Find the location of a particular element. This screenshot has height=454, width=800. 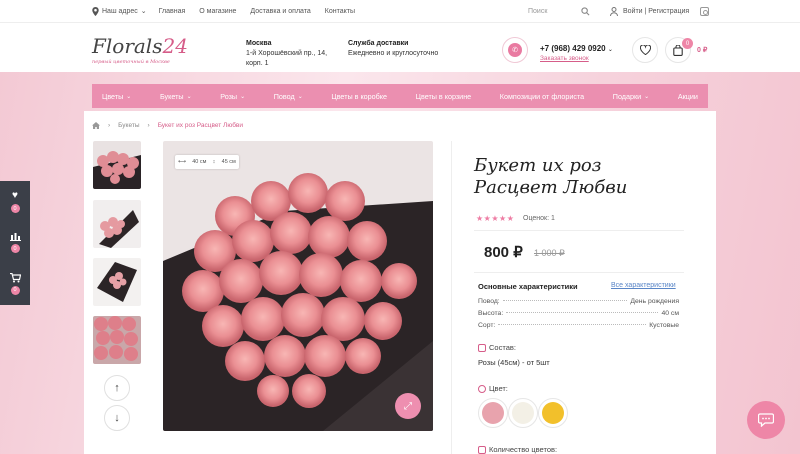

arrow-down-icon: ↓ is located at coordinates (117, 418).